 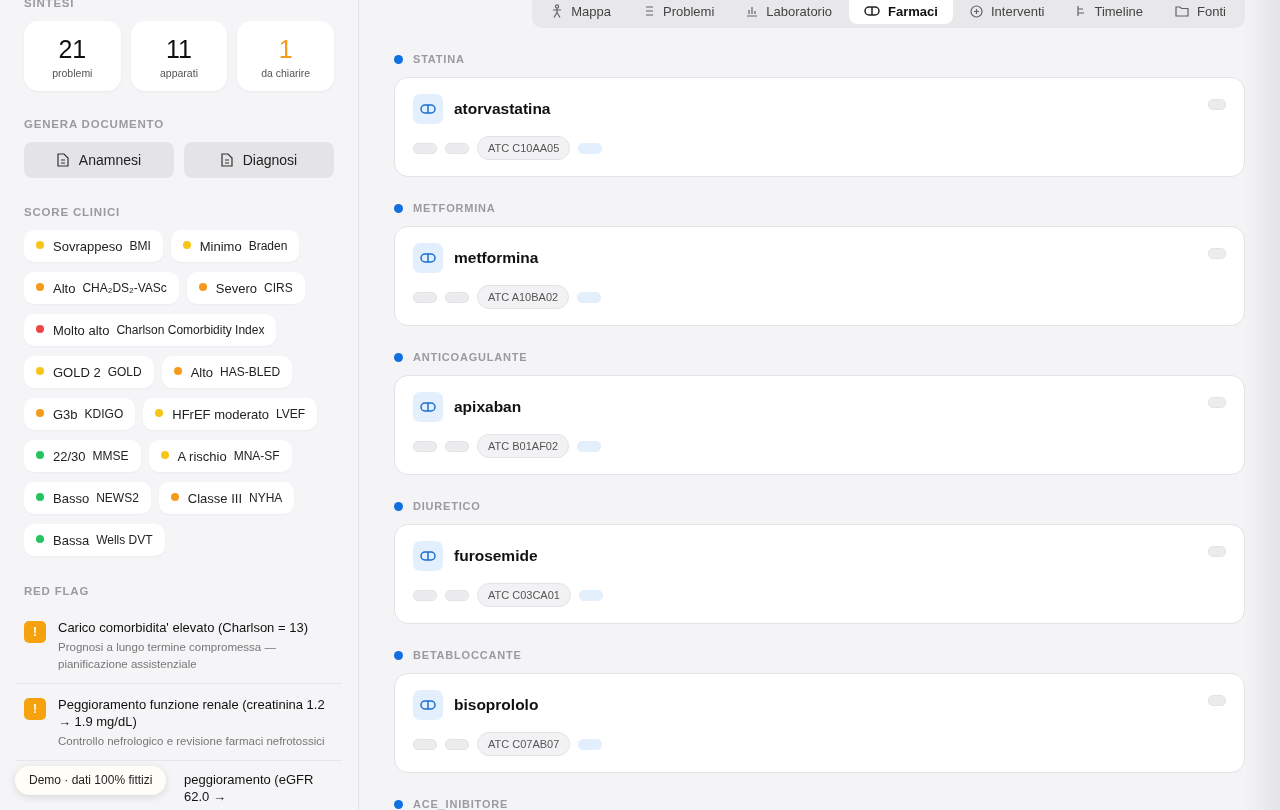 What do you see at coordinates (167, 656) in the screenshot?
I see `alert-detail: Prognosi a lungo termine compromessa — pianificazione assistenziale` at bounding box center [167, 656].